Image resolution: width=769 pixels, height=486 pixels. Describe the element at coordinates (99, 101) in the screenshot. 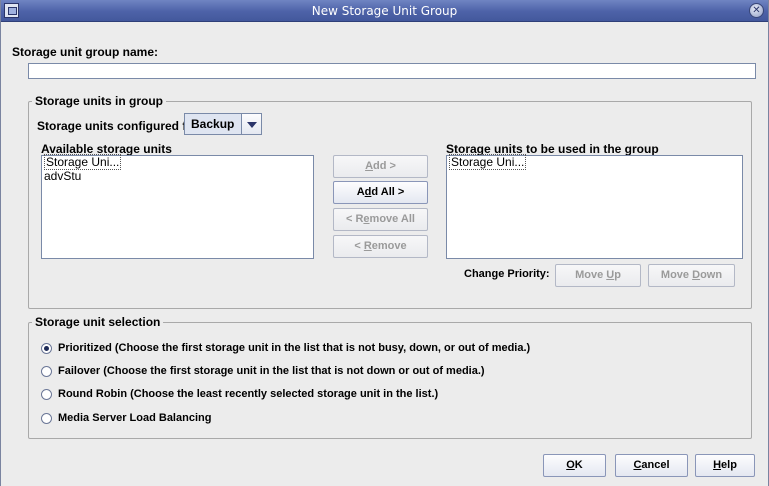

I see `storage-units-group-legend: Storage units in group` at that location.